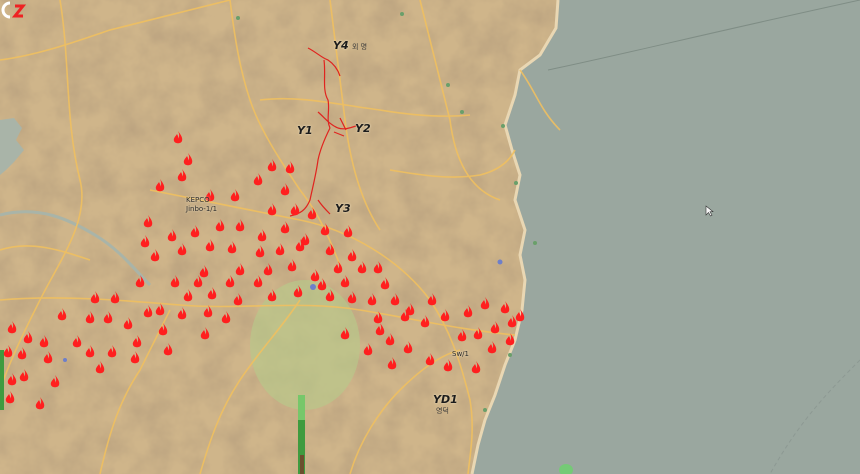 The image size is (860, 474). Describe the element at coordinates (703, 35) in the screenshot. I see `ferry-route` at that location.